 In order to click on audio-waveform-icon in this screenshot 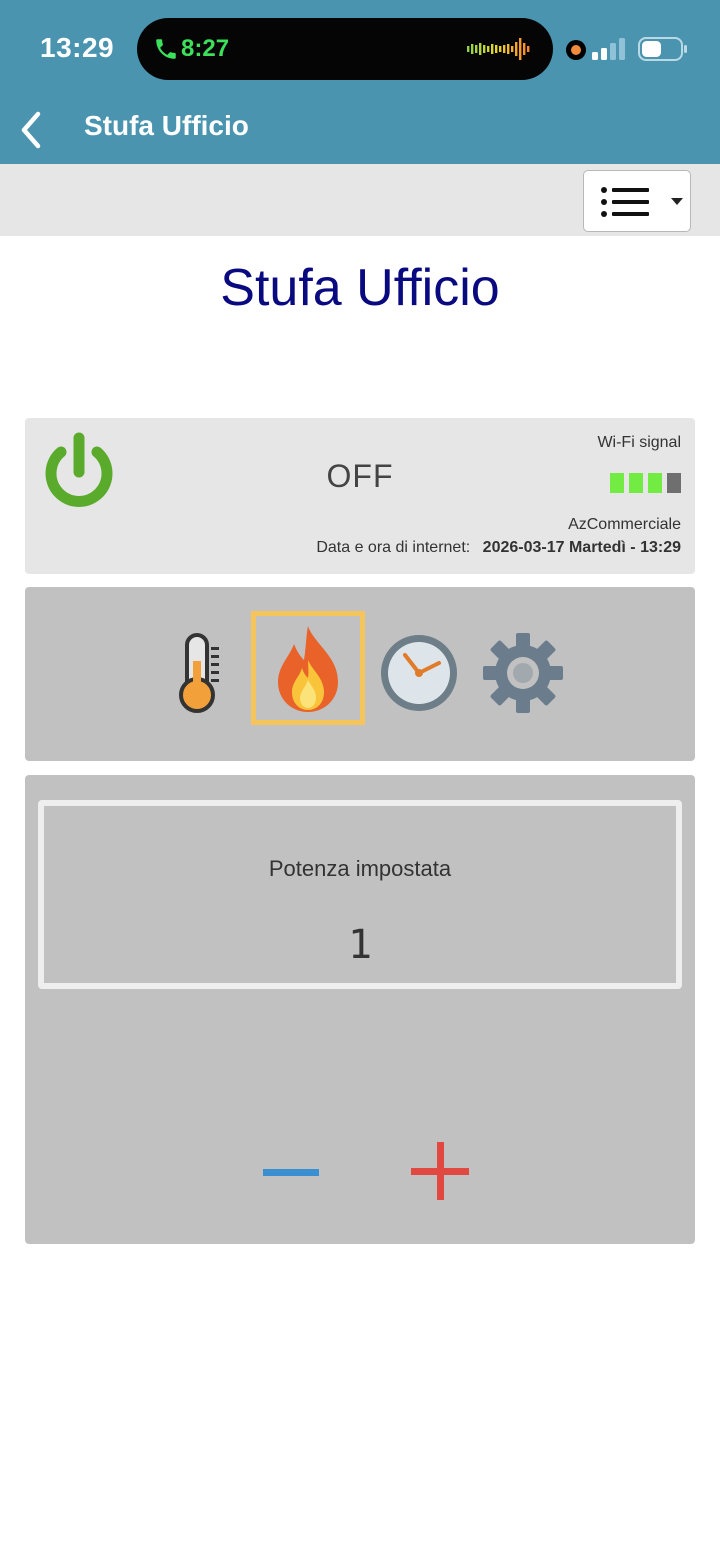, I will do `click(498, 49)`.